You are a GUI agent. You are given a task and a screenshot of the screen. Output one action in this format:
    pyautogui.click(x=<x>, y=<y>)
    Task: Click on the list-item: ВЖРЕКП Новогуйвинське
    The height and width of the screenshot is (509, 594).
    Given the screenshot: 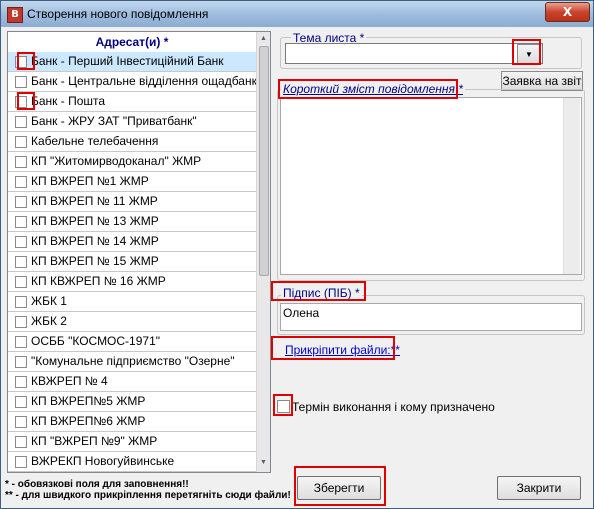 What is the action you would take?
    pyautogui.click(x=132, y=462)
    